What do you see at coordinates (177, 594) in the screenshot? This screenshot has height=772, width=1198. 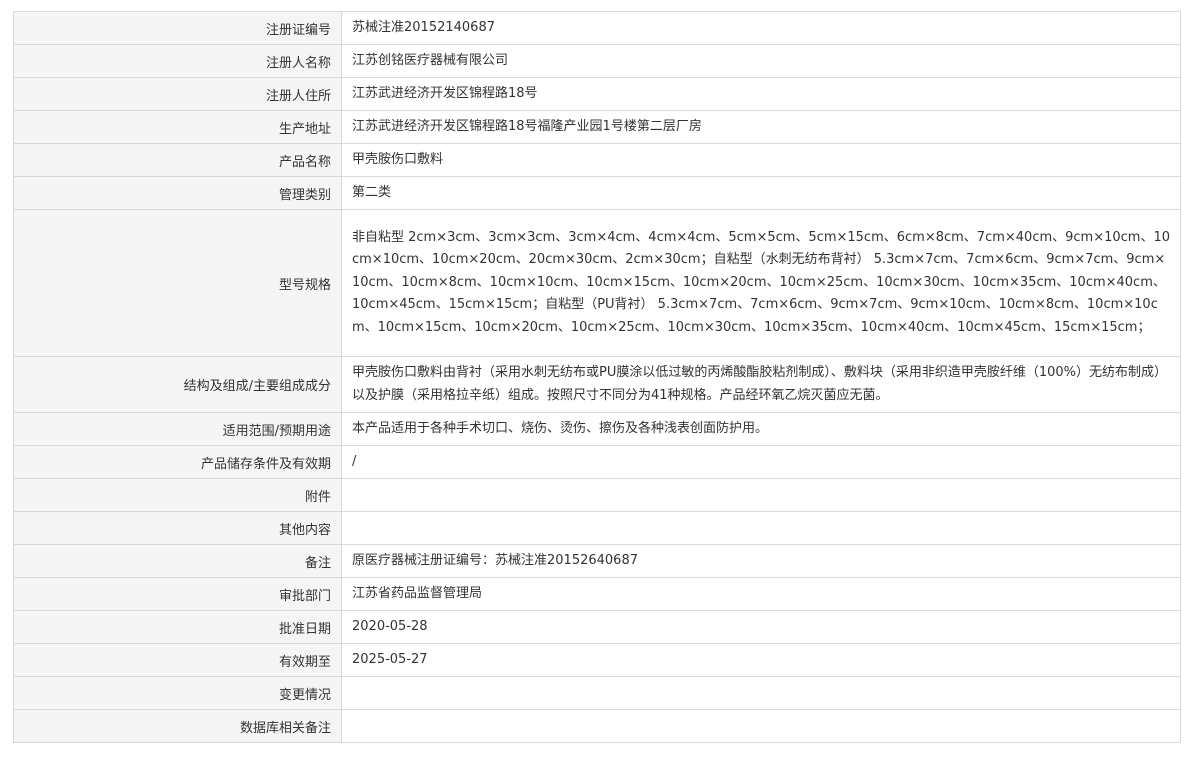 I see `label-approval-department: 审批部门` at bounding box center [177, 594].